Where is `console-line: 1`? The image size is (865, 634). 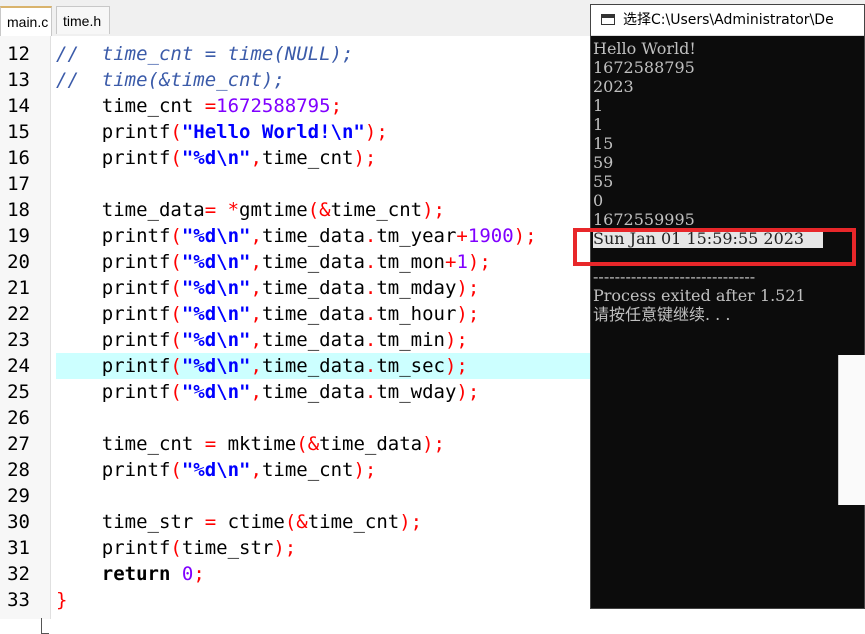 console-line: 1 is located at coordinates (598, 105).